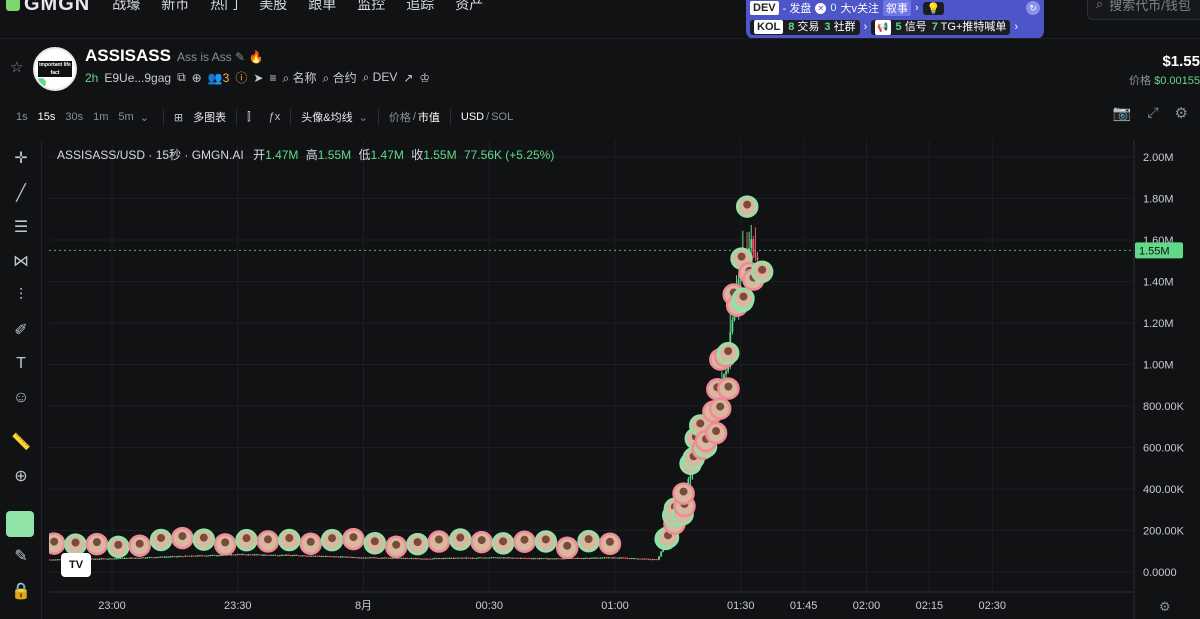 The height and width of the screenshot is (619, 1200). I want to click on multi-chart-button: 多图表, so click(209, 117).